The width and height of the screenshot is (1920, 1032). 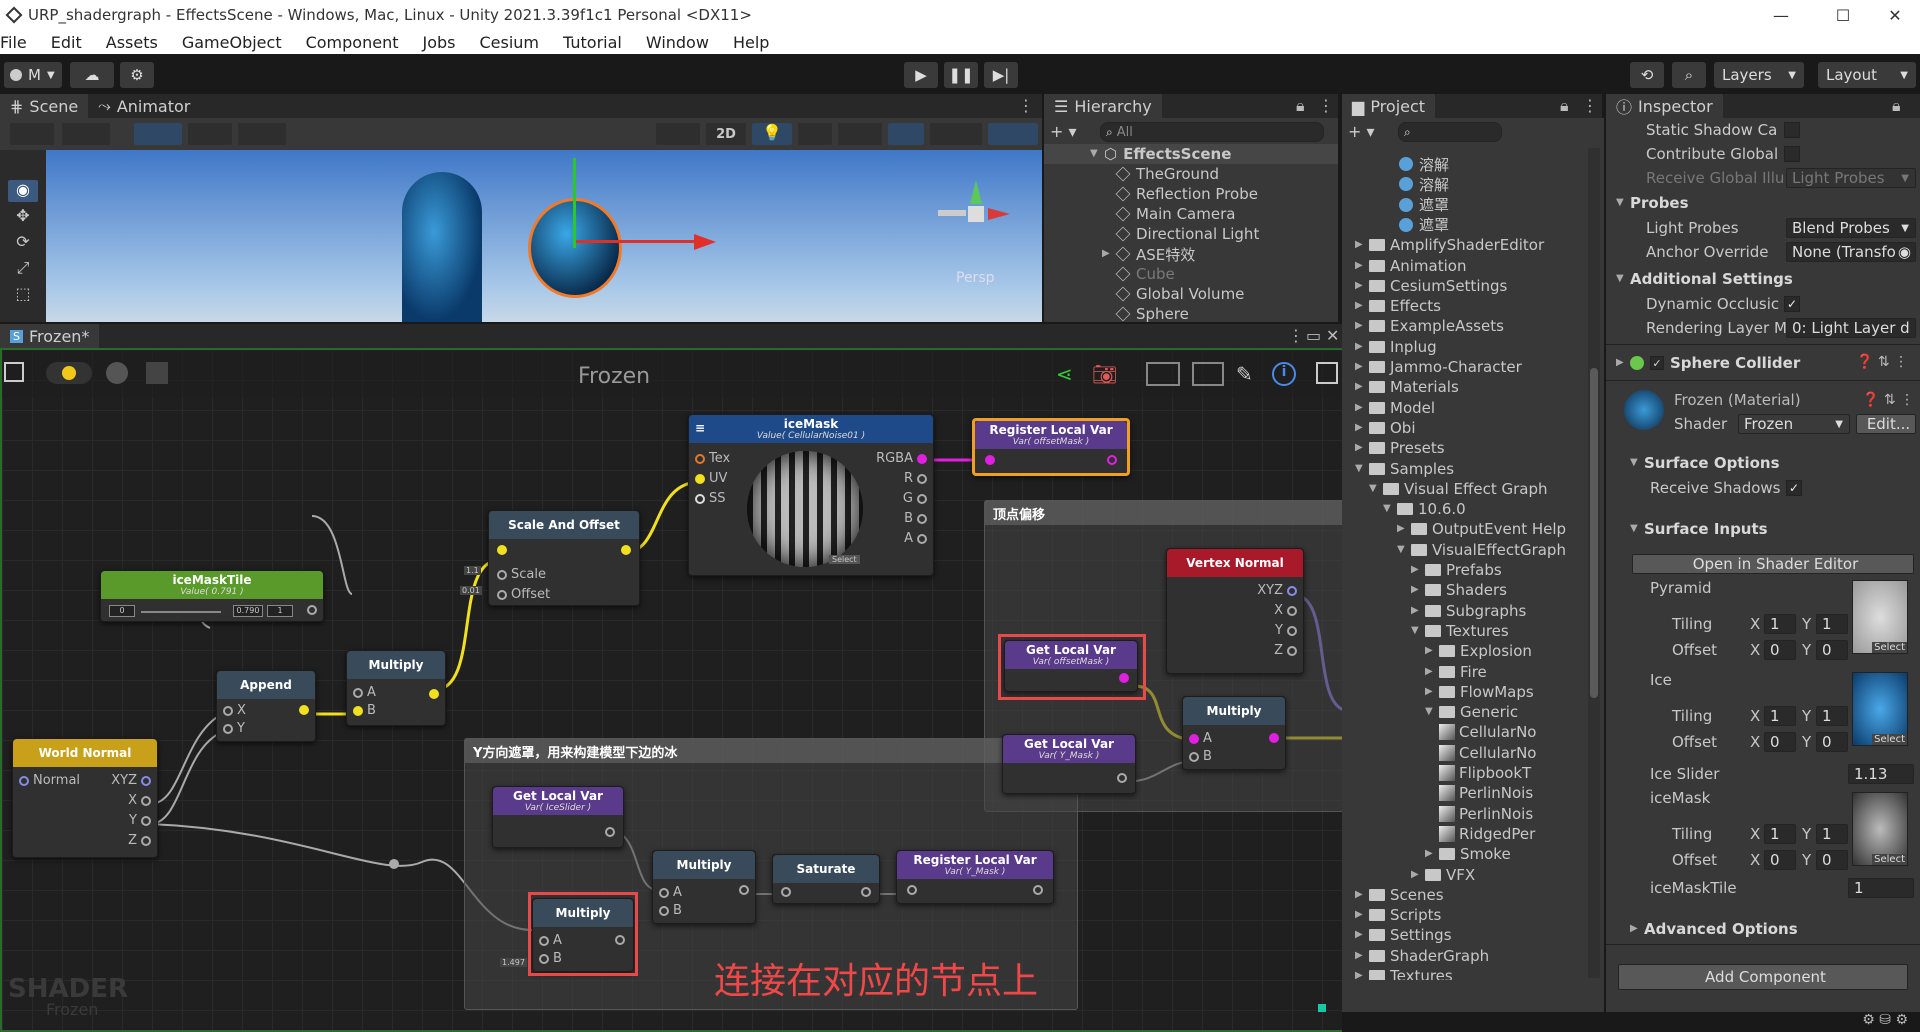 What do you see at coordinates (1657, 363) in the screenshot?
I see `sphere-collider-checkbox: ✓` at bounding box center [1657, 363].